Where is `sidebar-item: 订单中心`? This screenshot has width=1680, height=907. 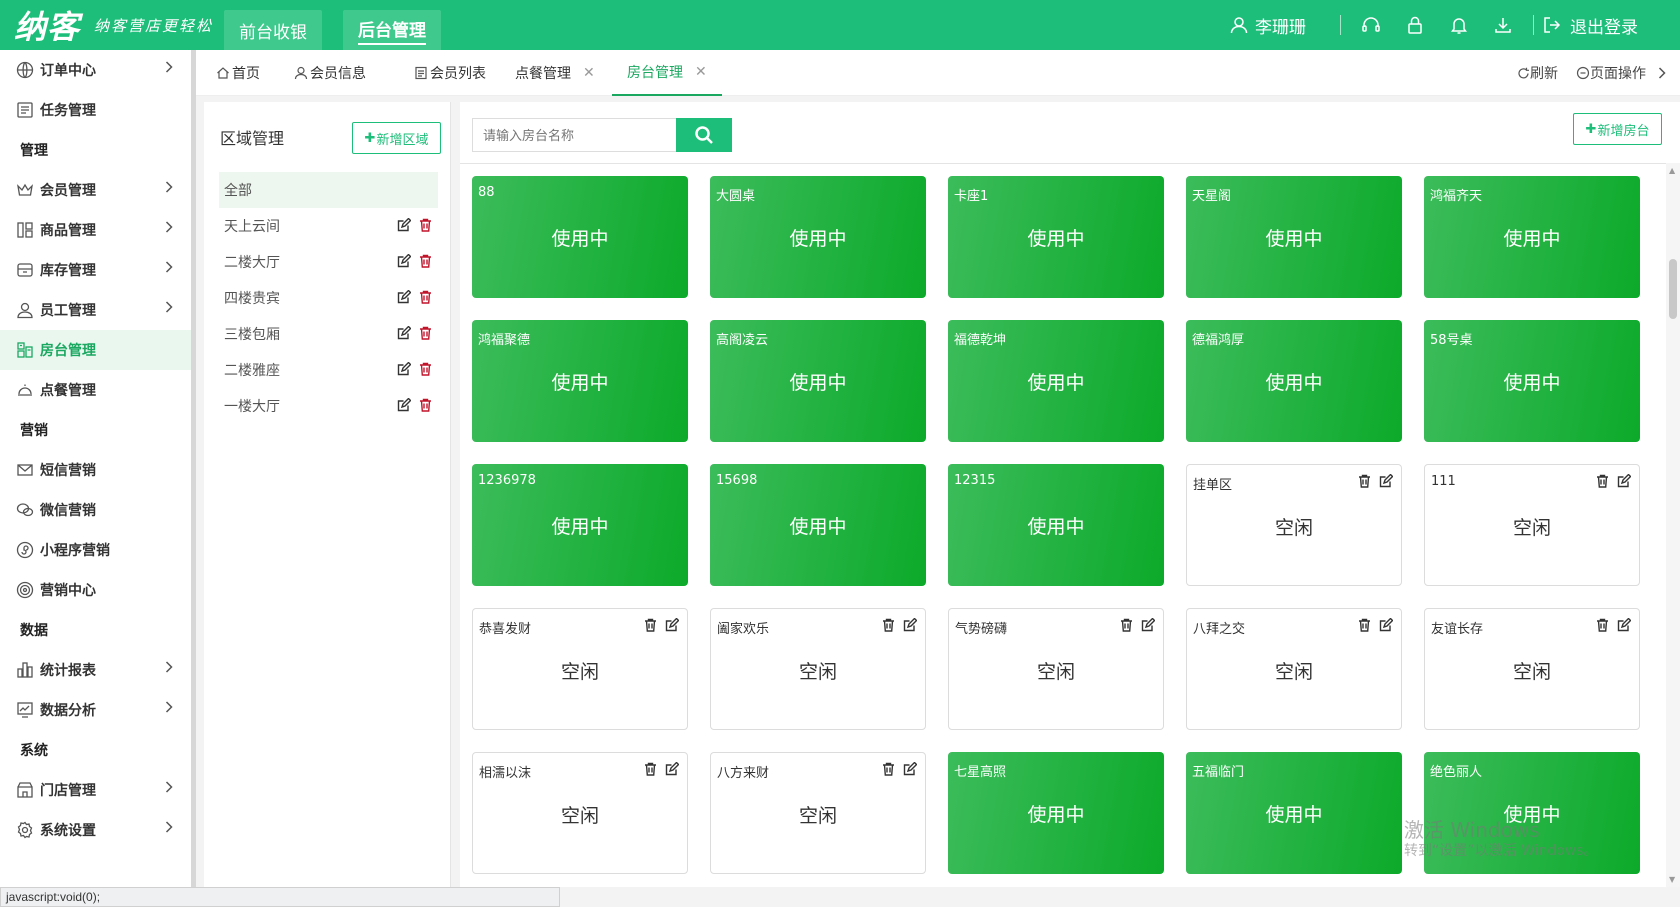
sidebar-item: 订单中心 is located at coordinates (95, 70).